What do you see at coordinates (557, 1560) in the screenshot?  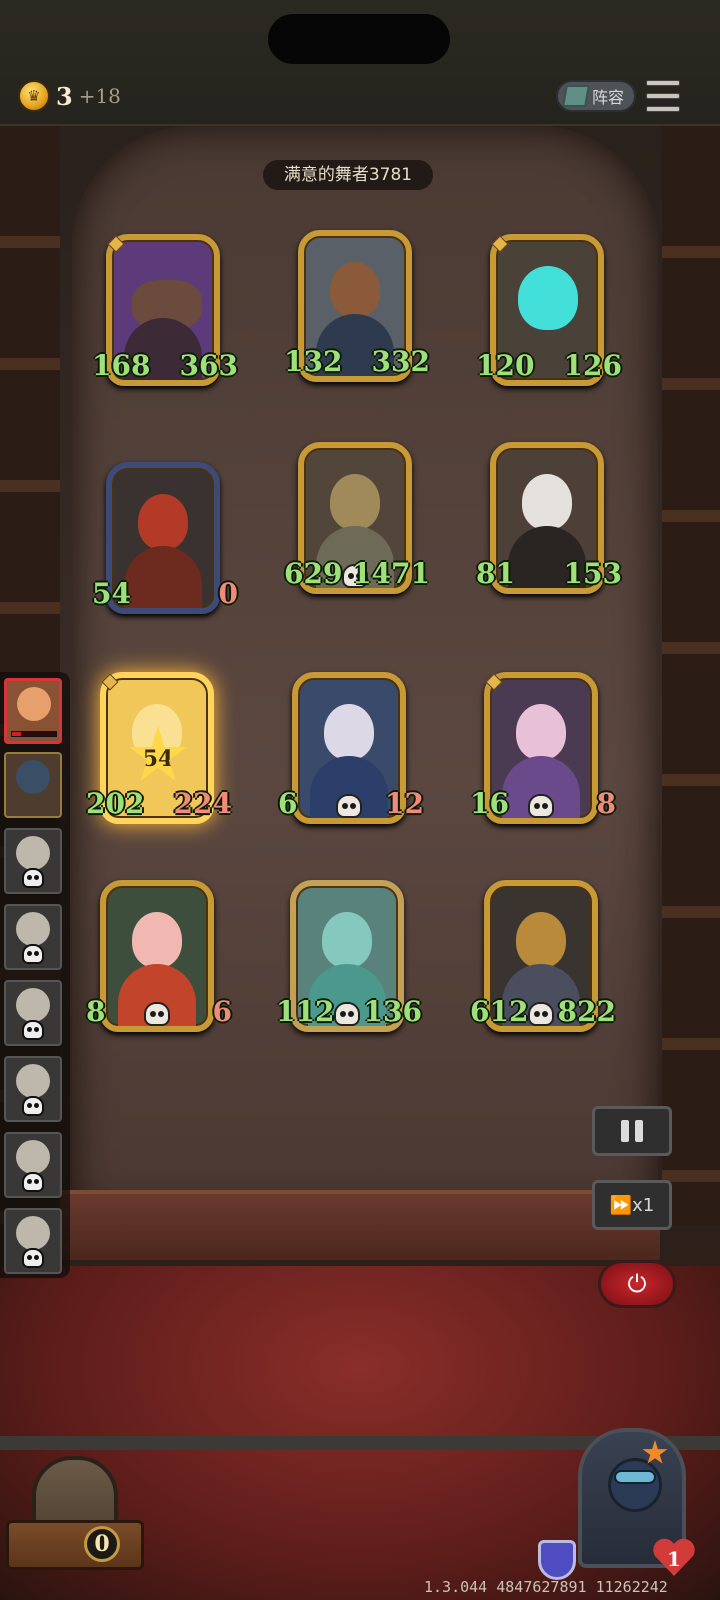 I see `shield-icon` at bounding box center [557, 1560].